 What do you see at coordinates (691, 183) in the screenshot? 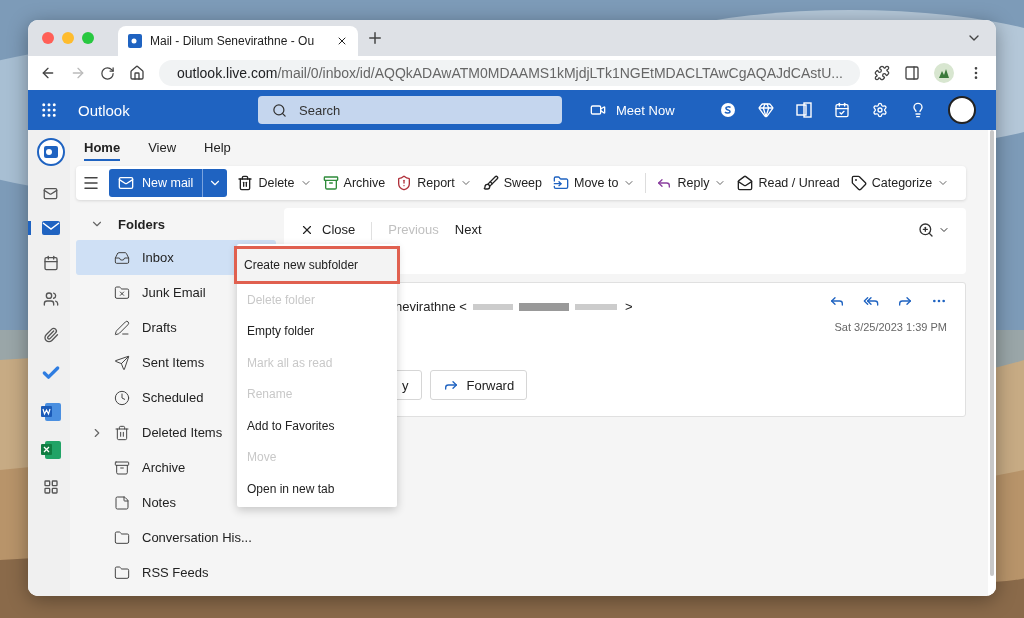
I see `toolbar-button: Reply` at bounding box center [691, 183].